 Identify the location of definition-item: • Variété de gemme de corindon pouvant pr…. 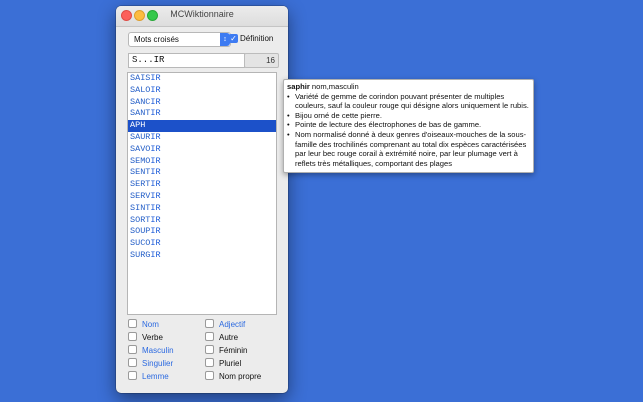
(408, 101).